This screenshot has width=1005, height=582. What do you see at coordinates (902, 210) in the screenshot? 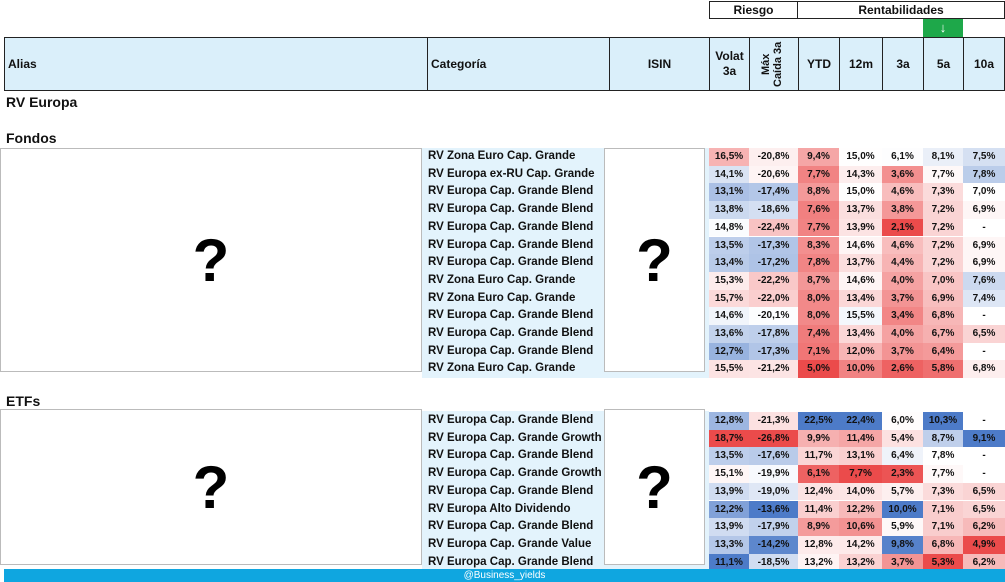
I see `y3-cell: 3,8%` at bounding box center [902, 210].